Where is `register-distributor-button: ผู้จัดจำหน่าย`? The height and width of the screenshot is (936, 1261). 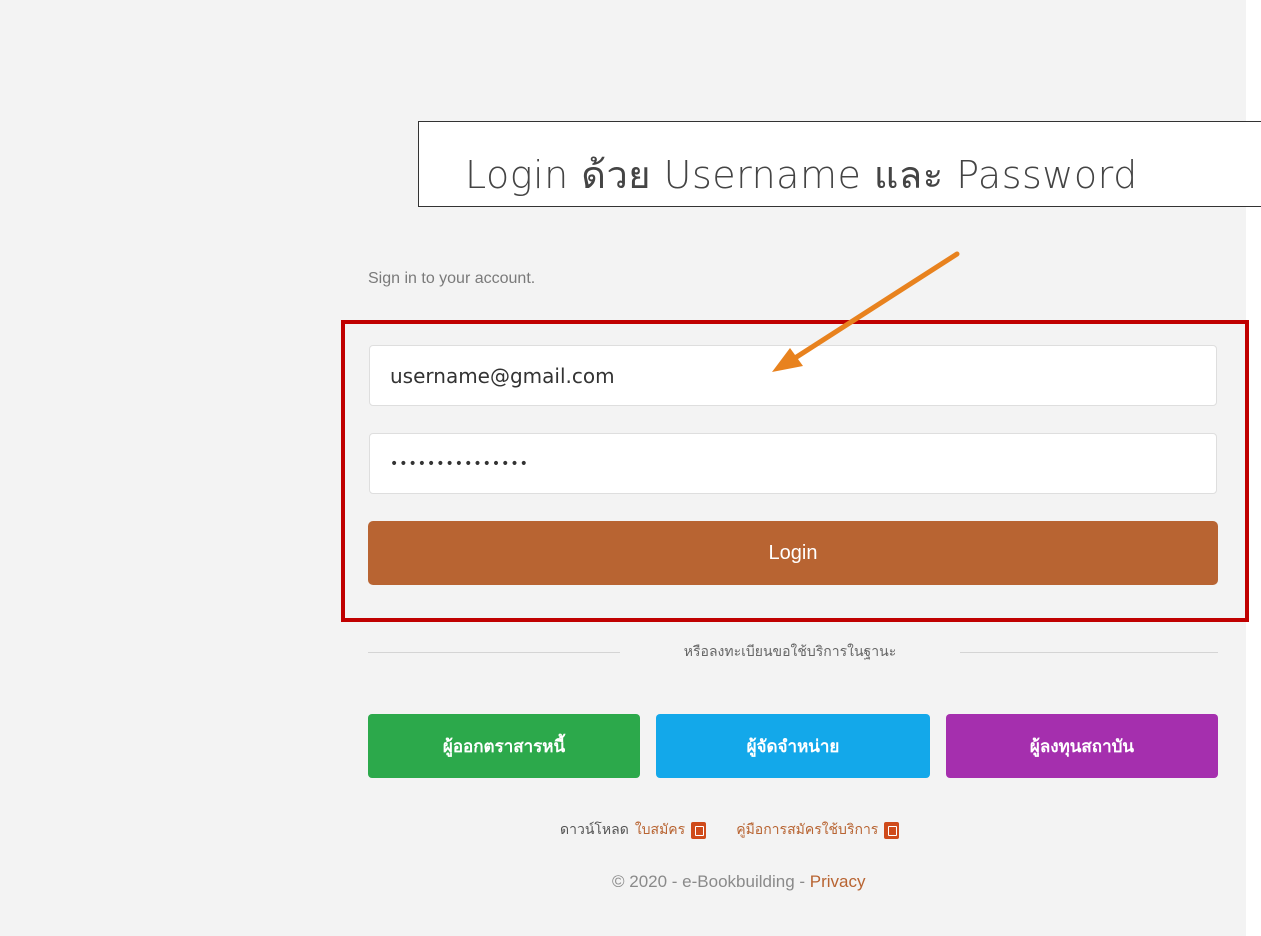
register-distributor-button: ผู้จัดจำหน่าย is located at coordinates (793, 746).